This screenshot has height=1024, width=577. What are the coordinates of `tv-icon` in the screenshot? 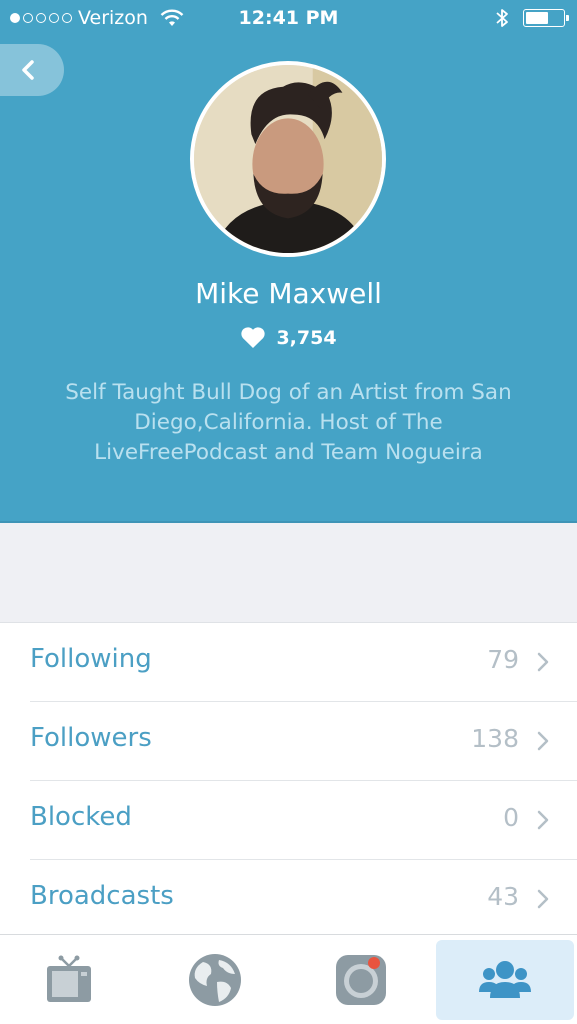 It's located at (69, 978).